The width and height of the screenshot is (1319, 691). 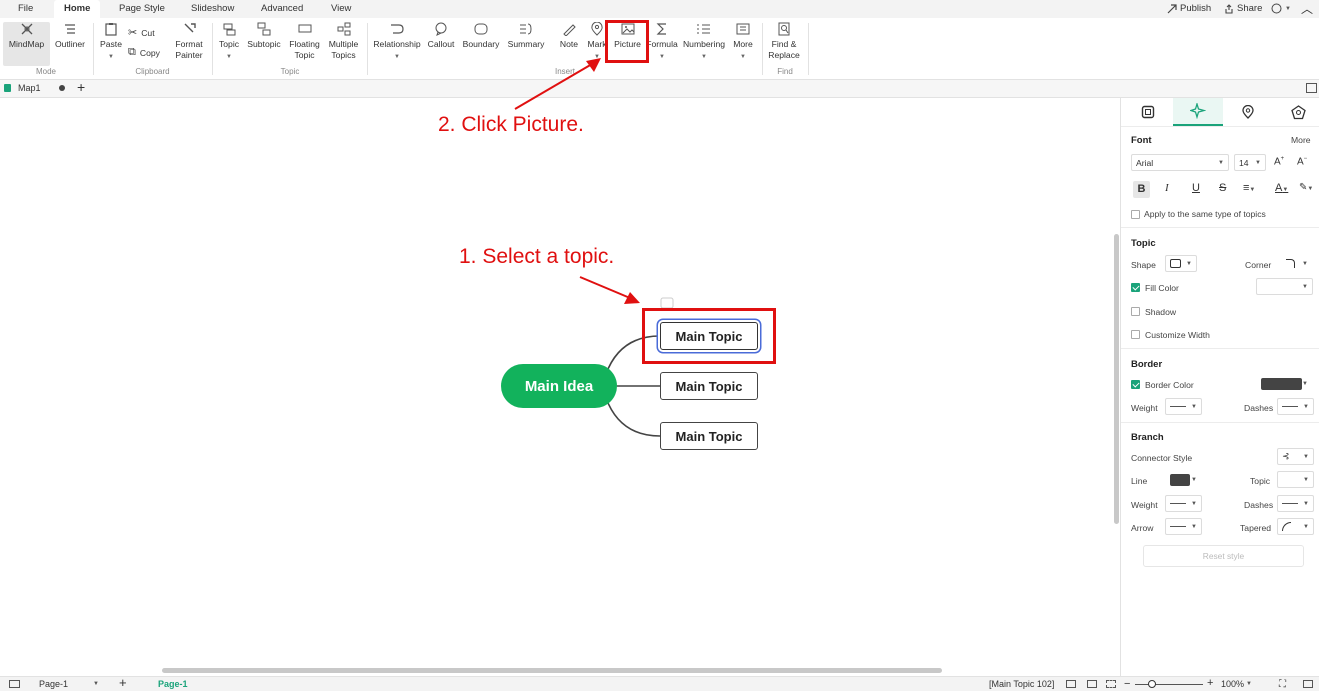 What do you see at coordinates (1232, 684) in the screenshot?
I see `zoom-level: 100%` at bounding box center [1232, 684].